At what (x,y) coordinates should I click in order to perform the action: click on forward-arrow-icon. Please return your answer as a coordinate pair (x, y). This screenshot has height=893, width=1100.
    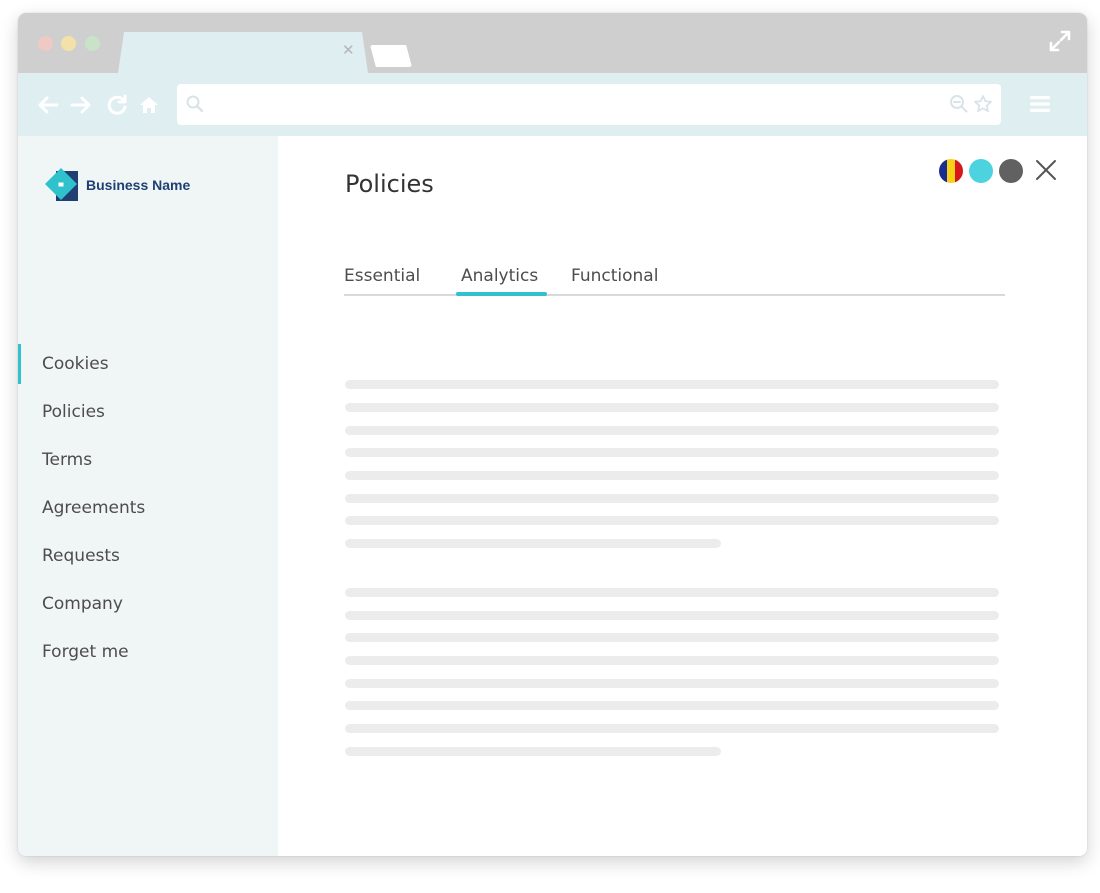
    Looking at the image, I should click on (81, 105).